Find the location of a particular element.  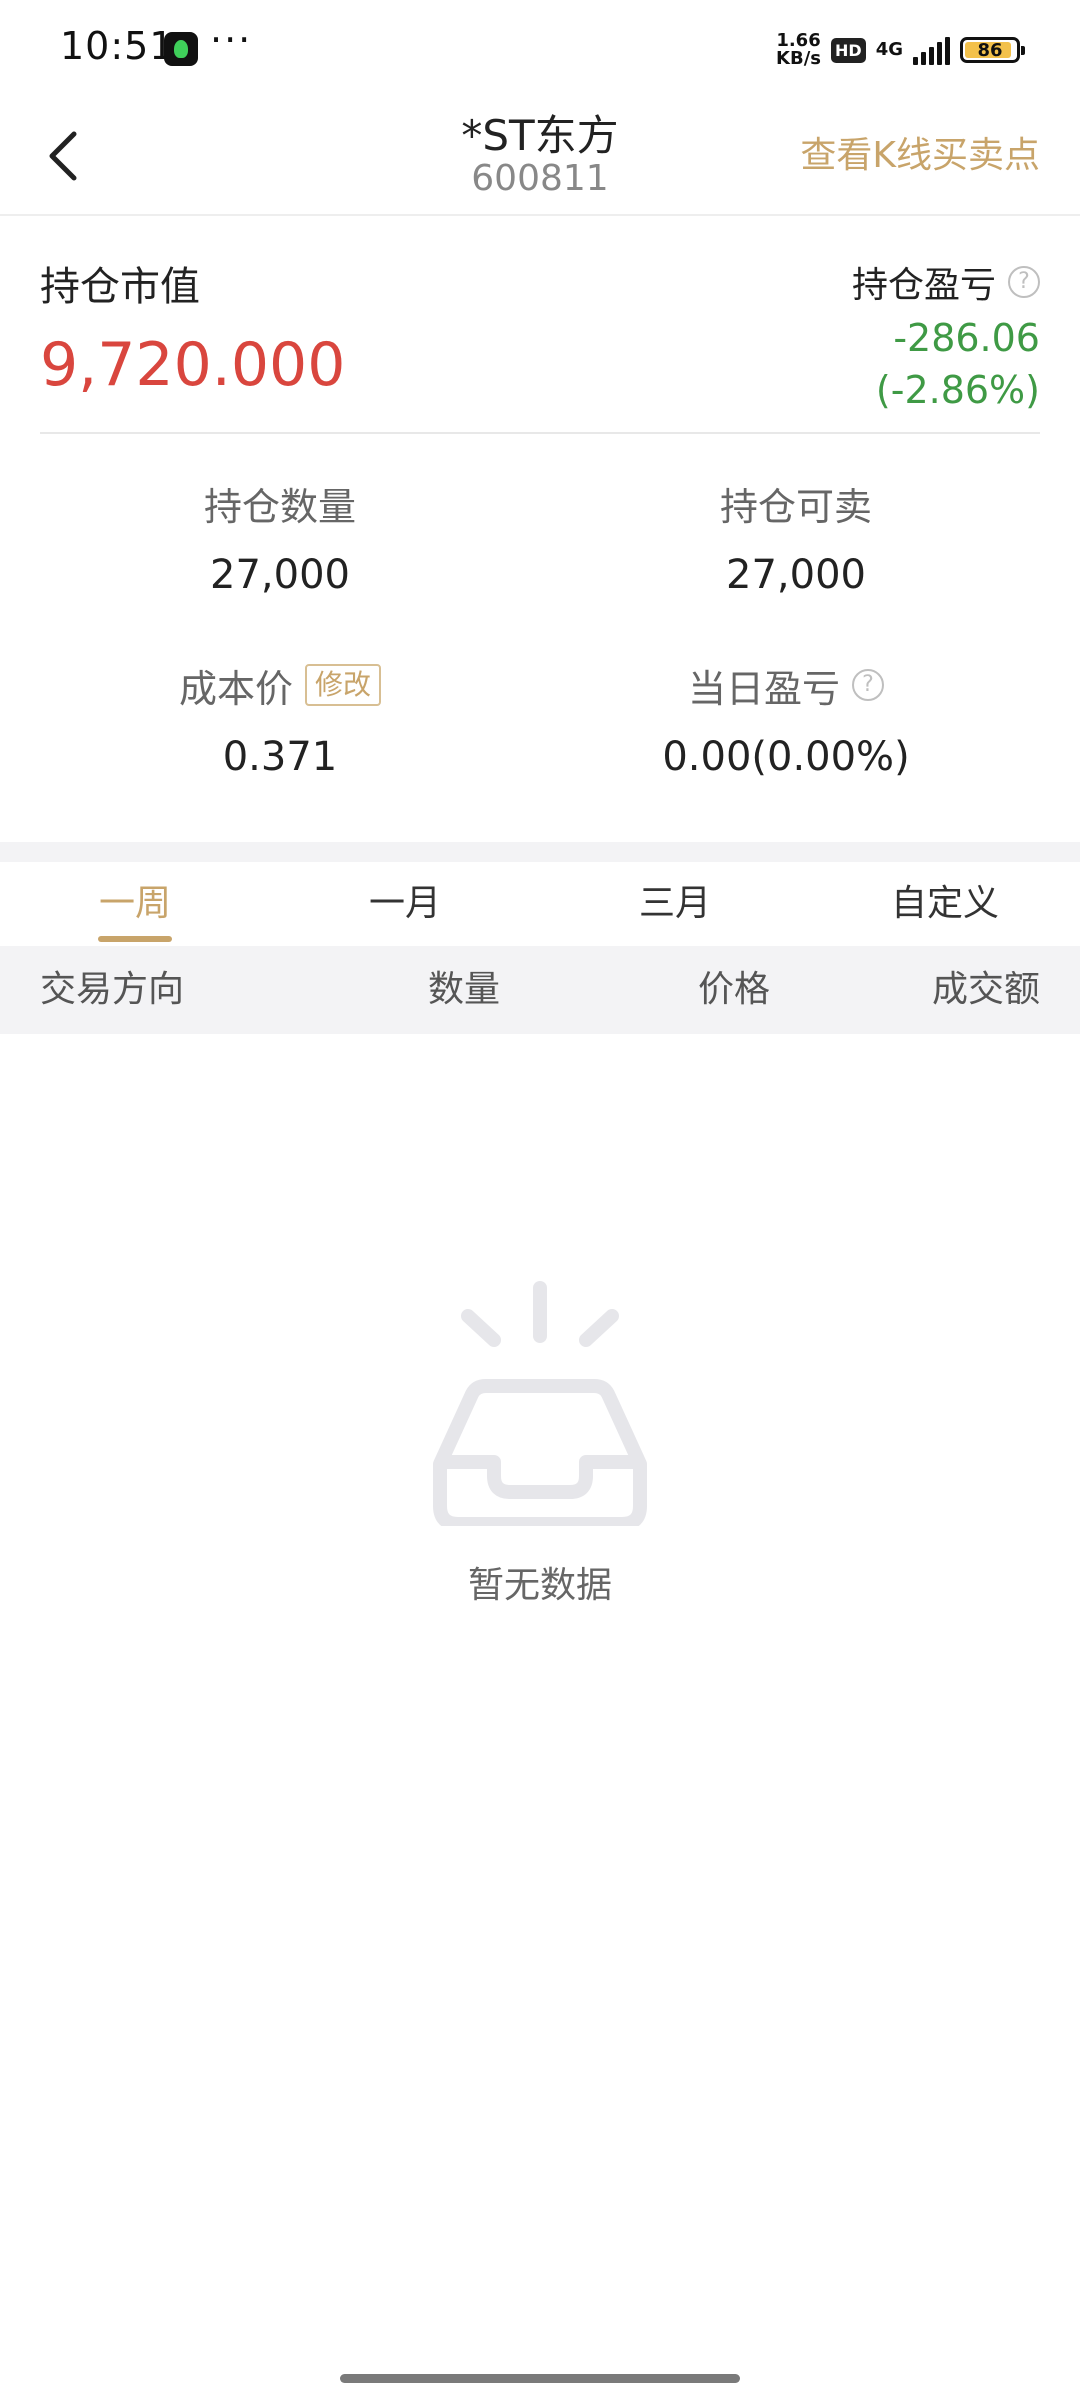

sellable-label: 持仓可卖 is located at coordinates (795, 506).